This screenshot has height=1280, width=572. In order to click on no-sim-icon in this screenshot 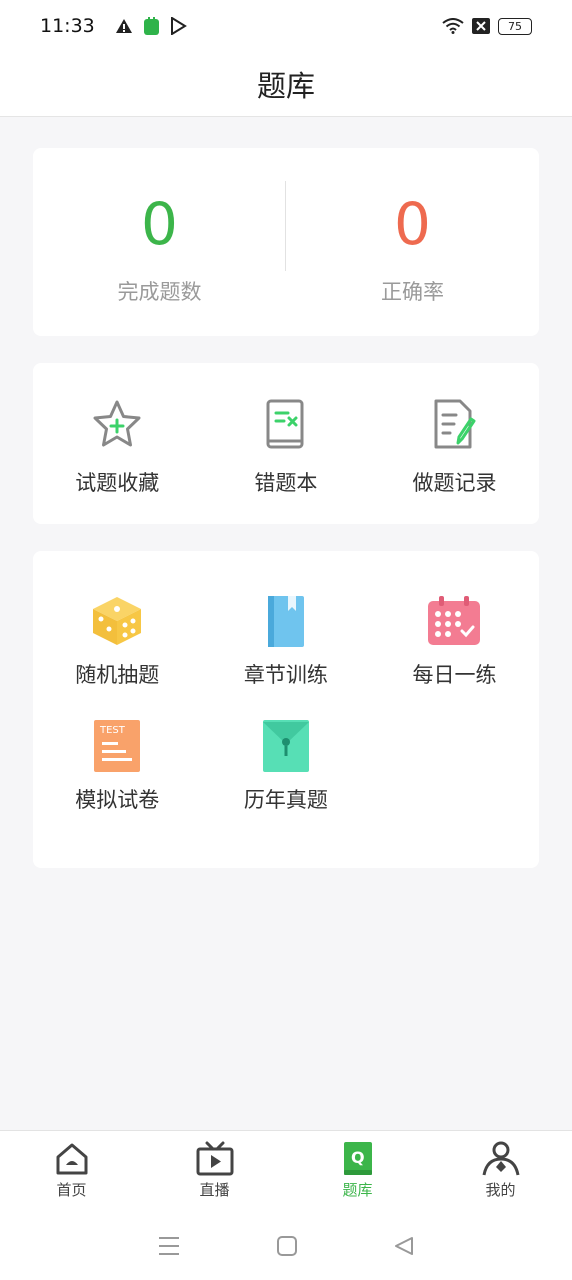, I will do `click(481, 26)`.